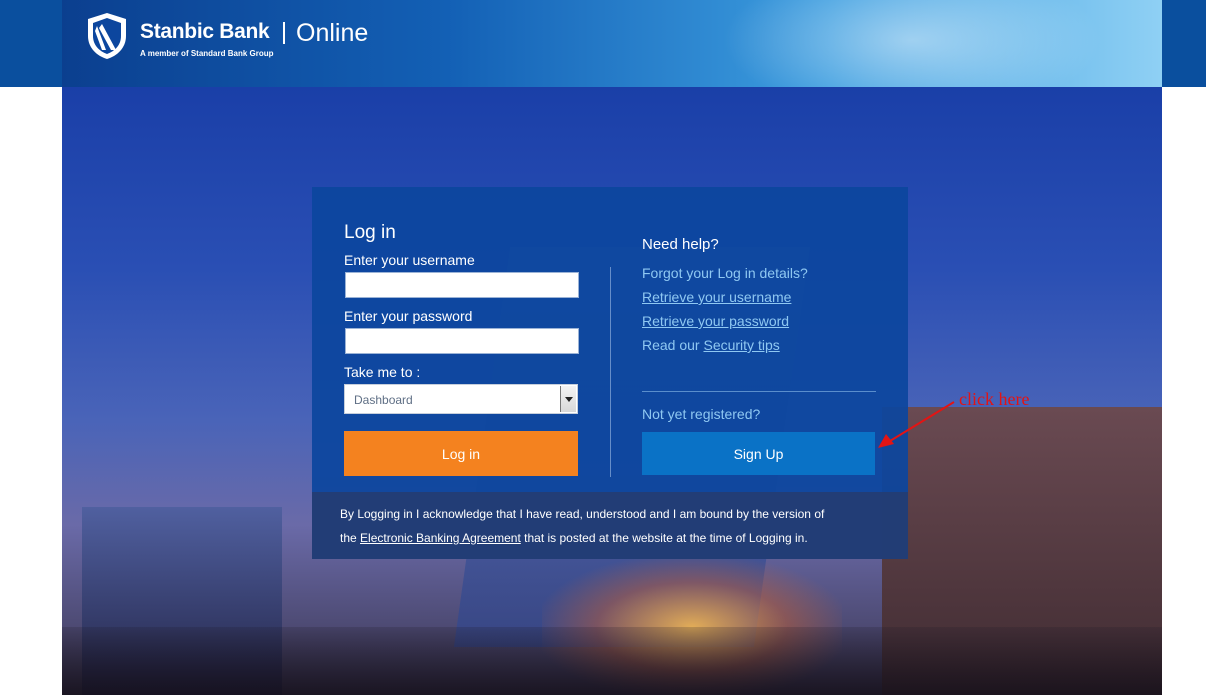 This screenshot has height=695, width=1206. What do you see at coordinates (916, 424) in the screenshot?
I see `annotation-arrow-icon` at bounding box center [916, 424].